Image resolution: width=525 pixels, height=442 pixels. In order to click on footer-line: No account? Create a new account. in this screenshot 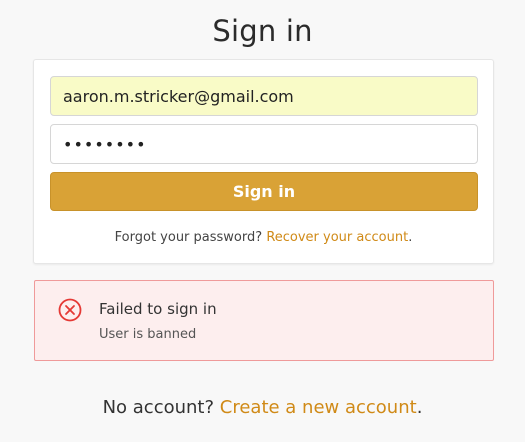, I will do `click(262, 407)`.